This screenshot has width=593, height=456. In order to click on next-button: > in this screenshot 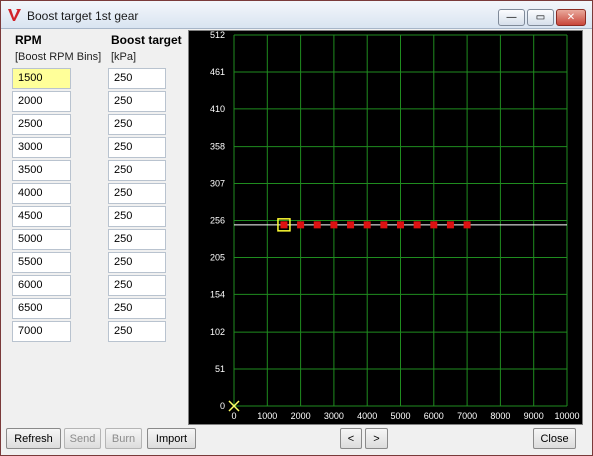, I will do `click(376, 438)`.